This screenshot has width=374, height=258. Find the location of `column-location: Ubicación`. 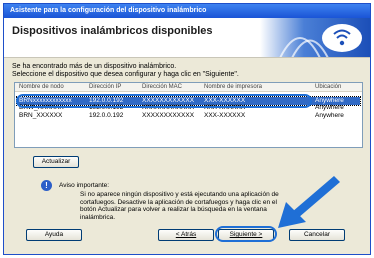

column-location: Ubicación is located at coordinates (328, 87).